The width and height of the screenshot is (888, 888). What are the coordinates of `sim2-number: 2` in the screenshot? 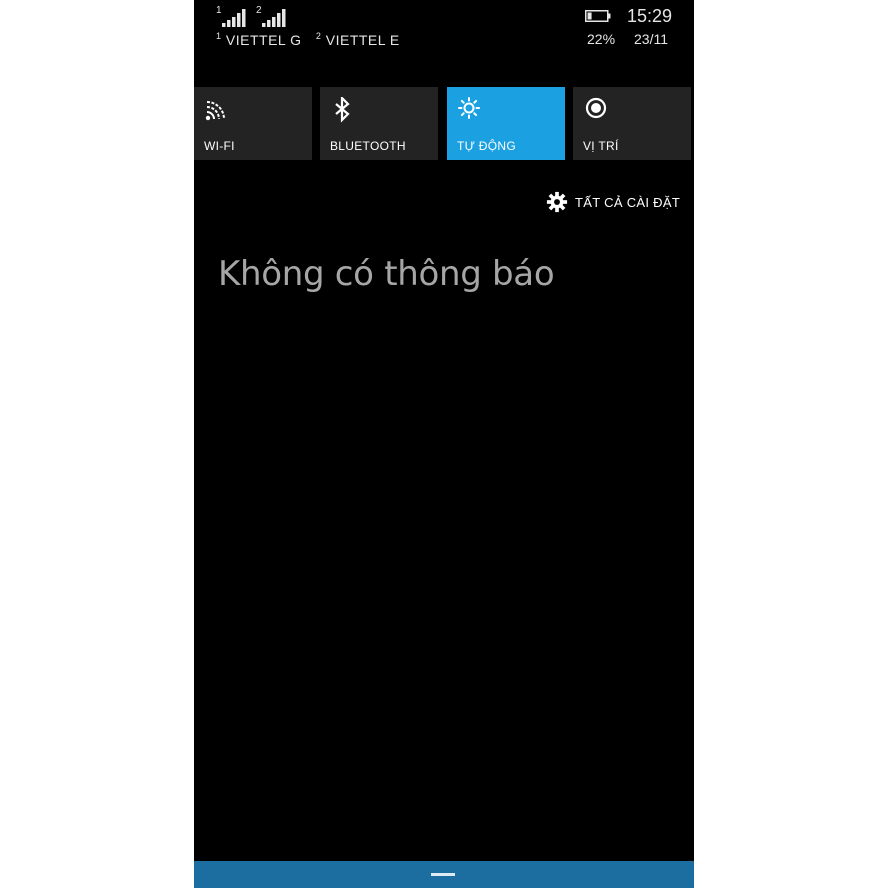 It's located at (259, 10).